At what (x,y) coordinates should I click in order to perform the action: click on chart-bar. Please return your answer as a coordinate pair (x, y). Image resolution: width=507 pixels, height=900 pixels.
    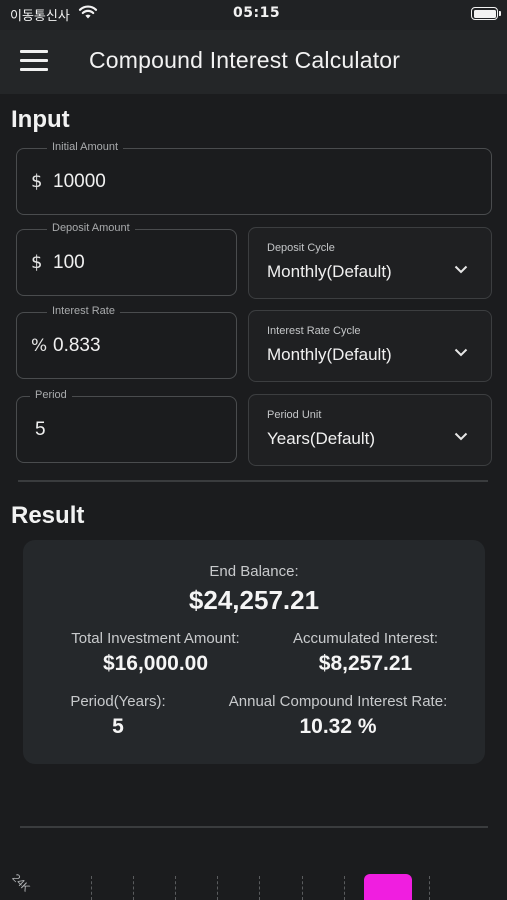
    Looking at the image, I should click on (388, 887).